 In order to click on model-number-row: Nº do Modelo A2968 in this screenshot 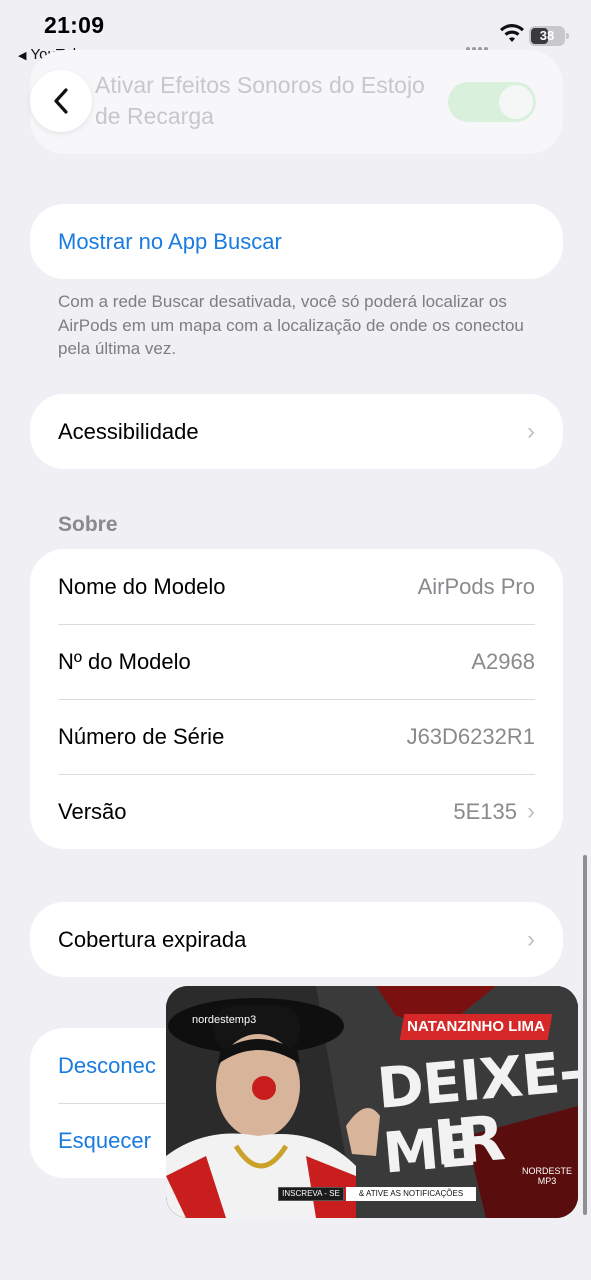, I will do `click(296, 661)`.